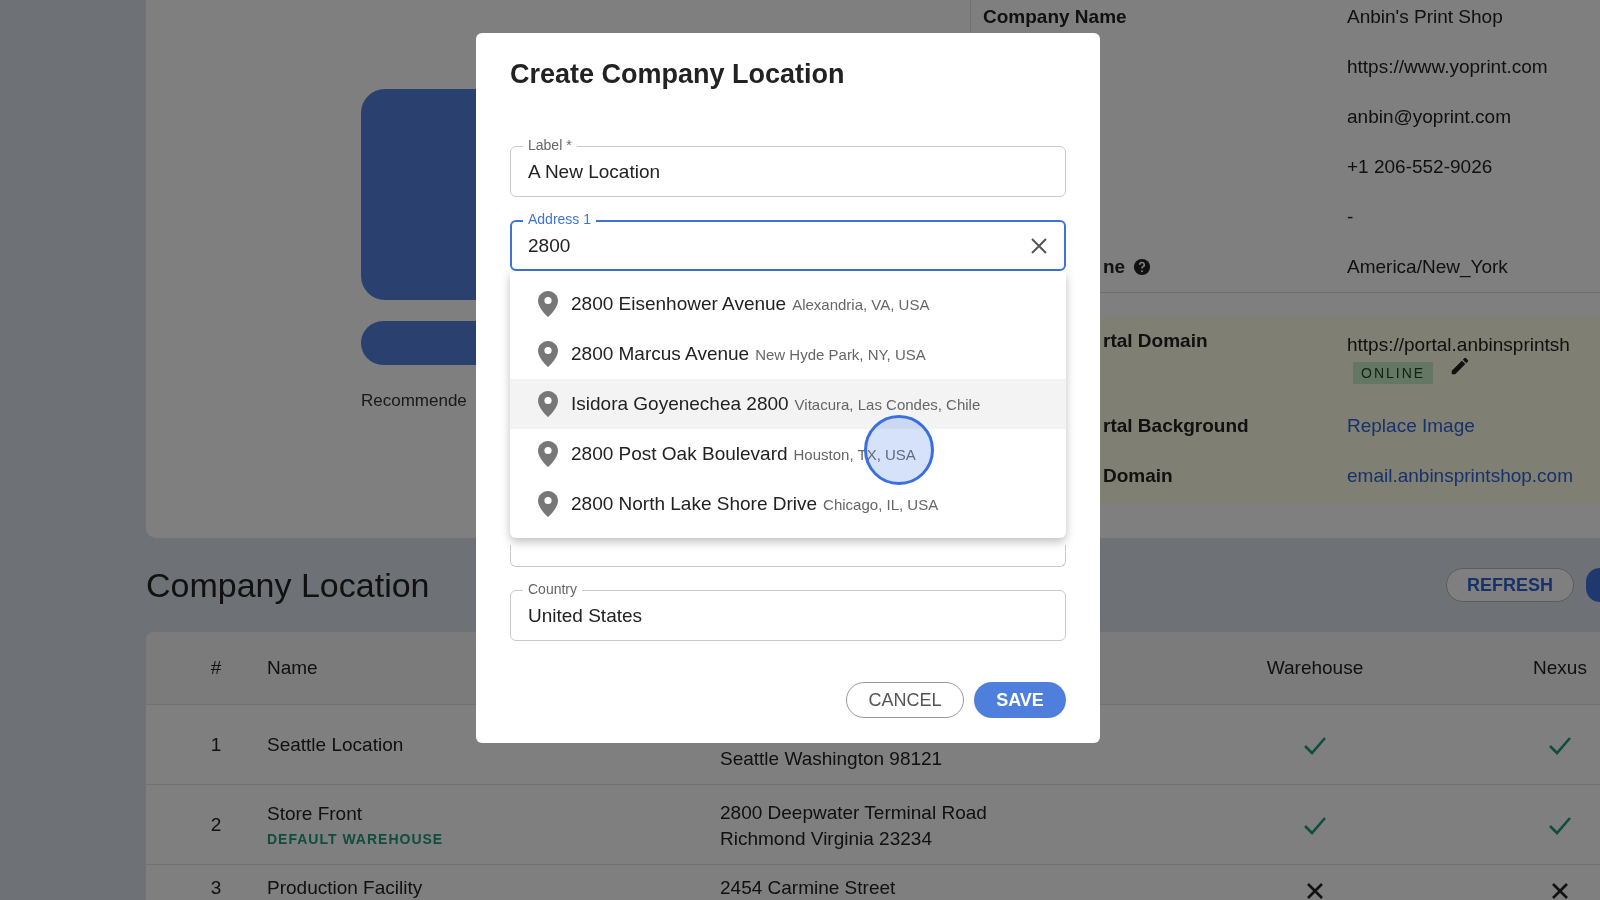 The image size is (1600, 900). I want to click on table-cell-text: 2454 Carmine Street, so click(808, 888).